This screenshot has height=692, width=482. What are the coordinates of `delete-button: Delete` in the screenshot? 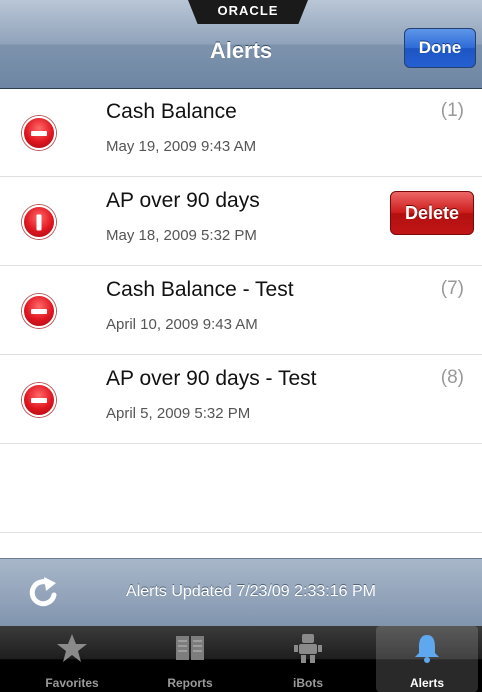 It's located at (432, 213).